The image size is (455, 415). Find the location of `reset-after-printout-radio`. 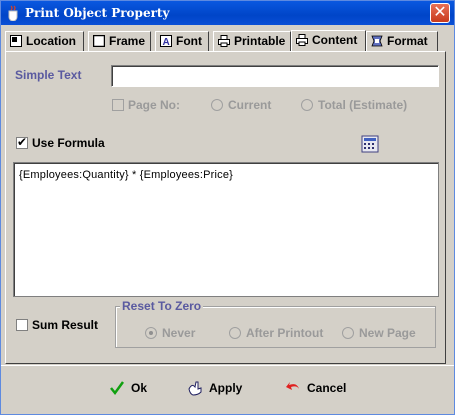

reset-after-printout-radio is located at coordinates (235, 333).